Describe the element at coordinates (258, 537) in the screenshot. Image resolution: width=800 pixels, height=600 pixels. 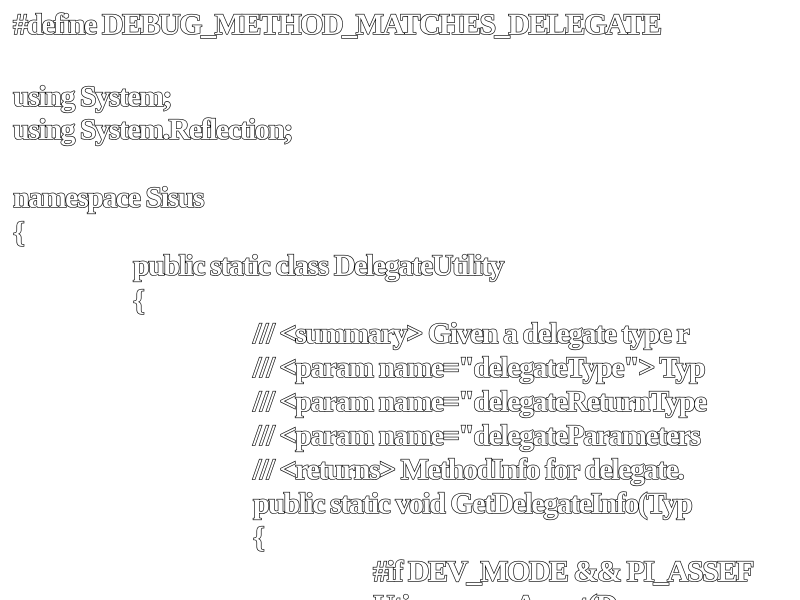
I see `code-line-method-open-brace: {` at that location.